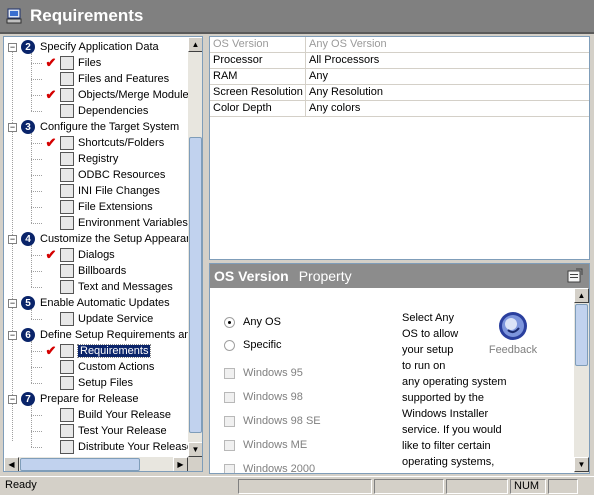 The image size is (594, 495). I want to click on feedback-button: Feedback, so click(513, 333).